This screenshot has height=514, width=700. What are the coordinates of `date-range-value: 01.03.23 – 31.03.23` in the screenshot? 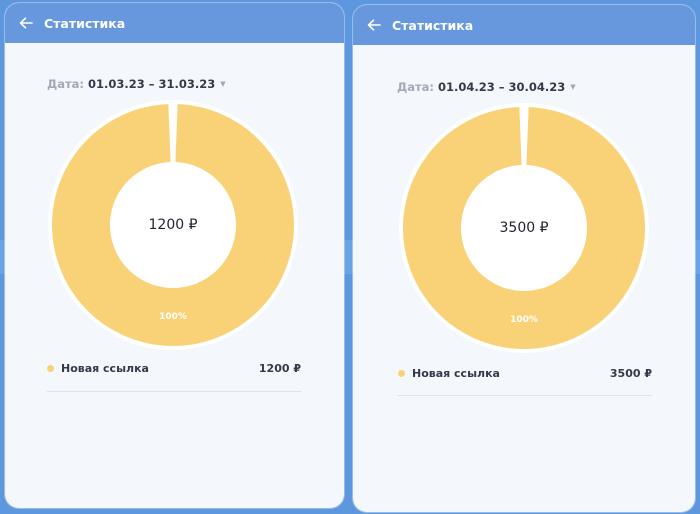 It's located at (152, 84).